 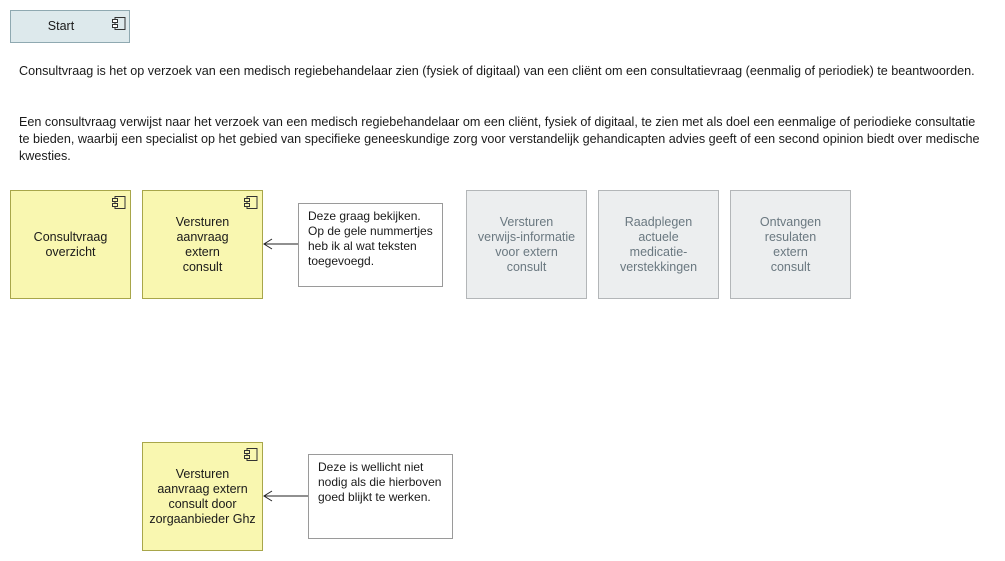 I want to click on connectors, so click(x=285, y=370).